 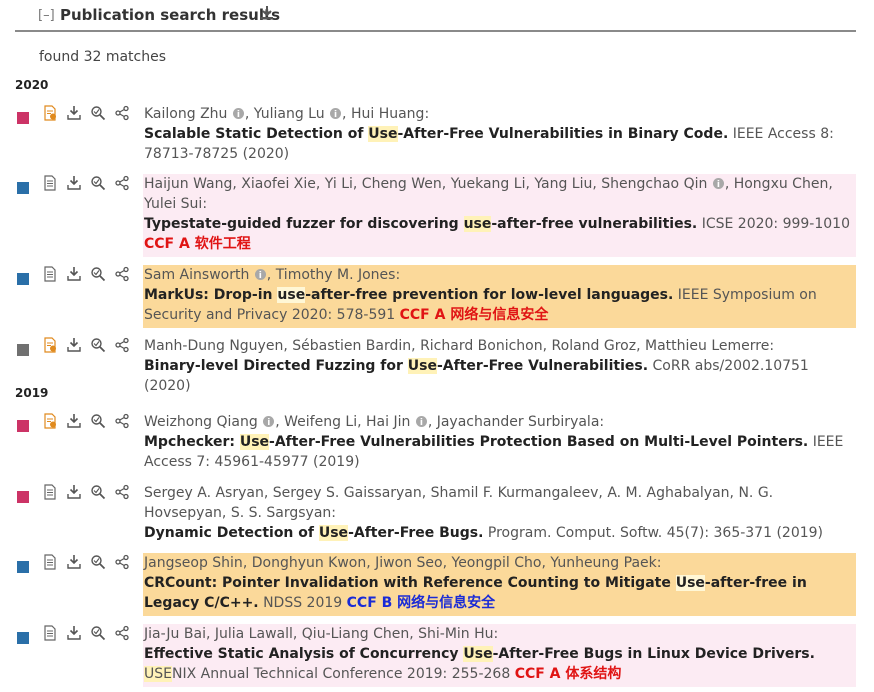 What do you see at coordinates (455, 634) in the screenshot?
I see `author-link: Shi-Min Hu` at bounding box center [455, 634].